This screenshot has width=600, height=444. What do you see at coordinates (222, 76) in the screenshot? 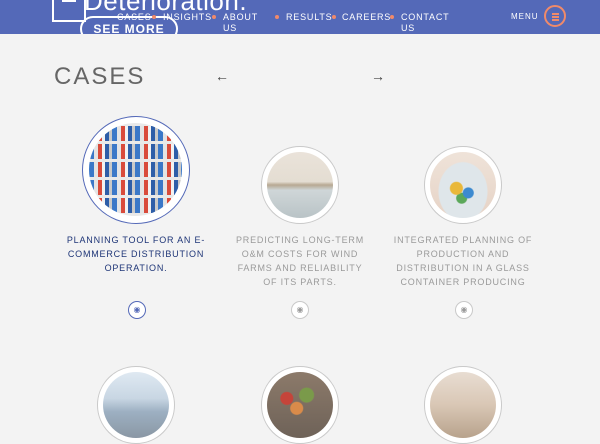
I see `prev-arrow-icon: ←` at bounding box center [222, 76].